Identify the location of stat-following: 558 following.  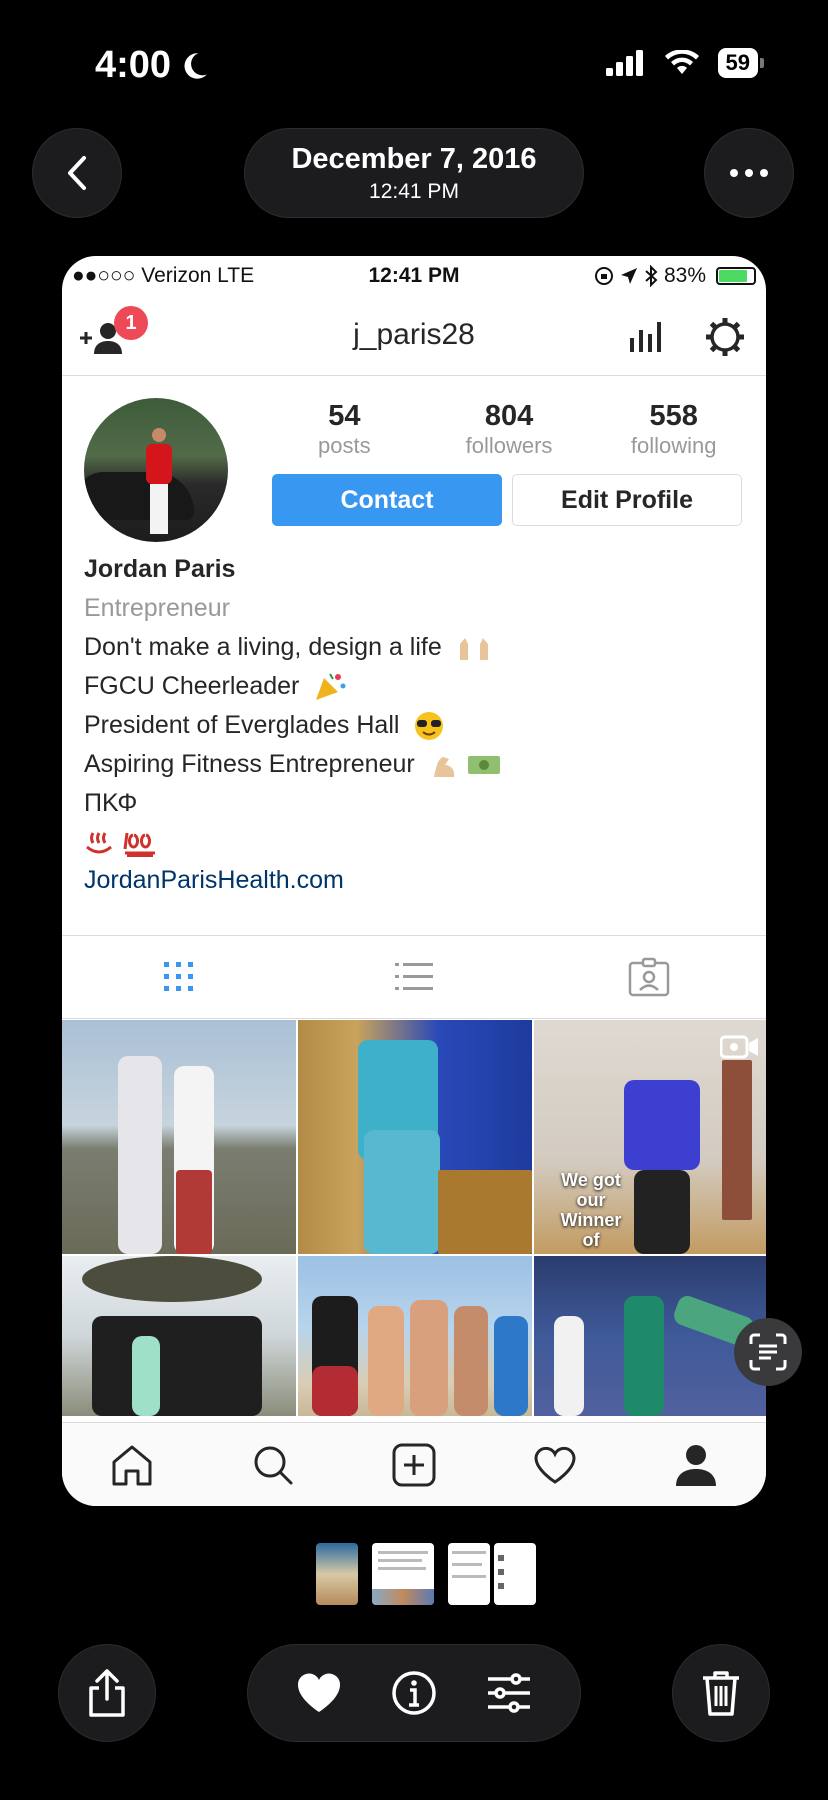
(673, 429).